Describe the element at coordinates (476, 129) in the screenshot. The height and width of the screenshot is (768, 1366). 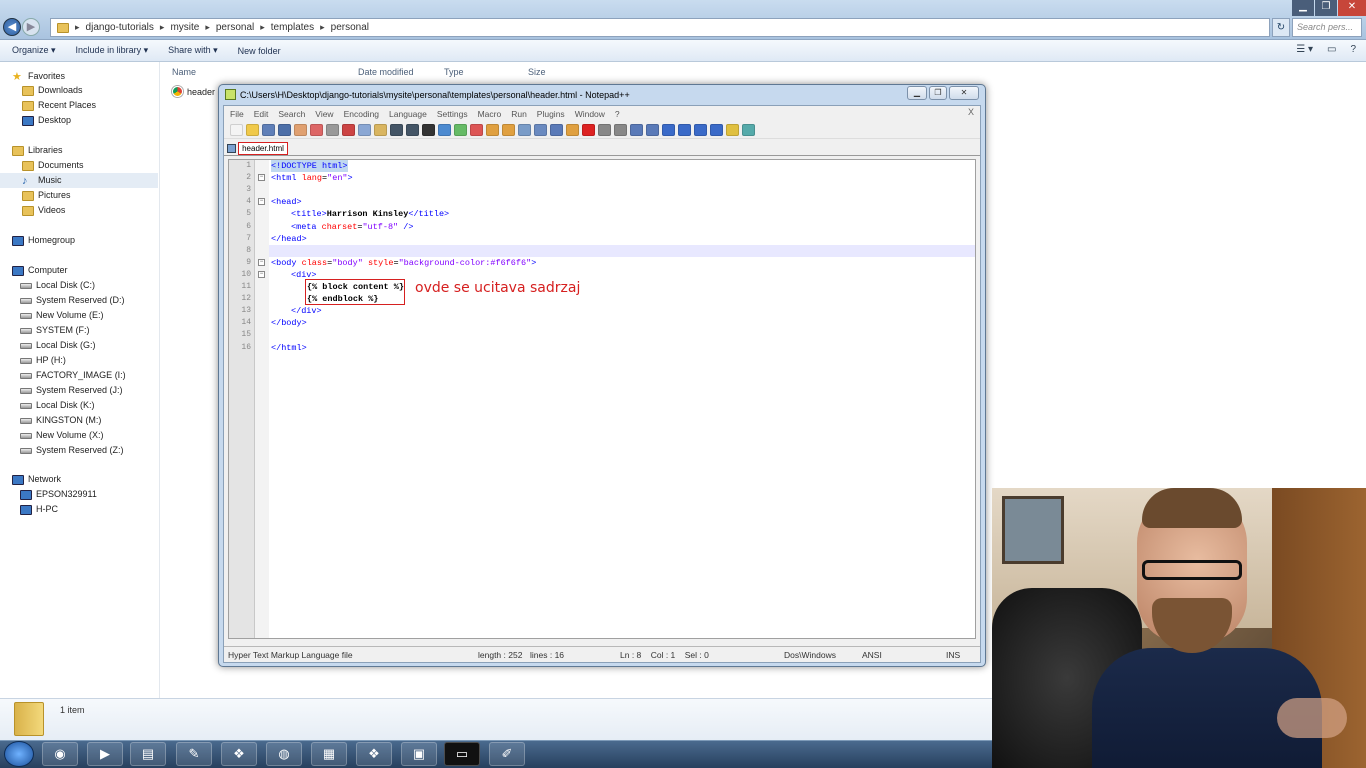
I see `zoom-out-icon` at that location.